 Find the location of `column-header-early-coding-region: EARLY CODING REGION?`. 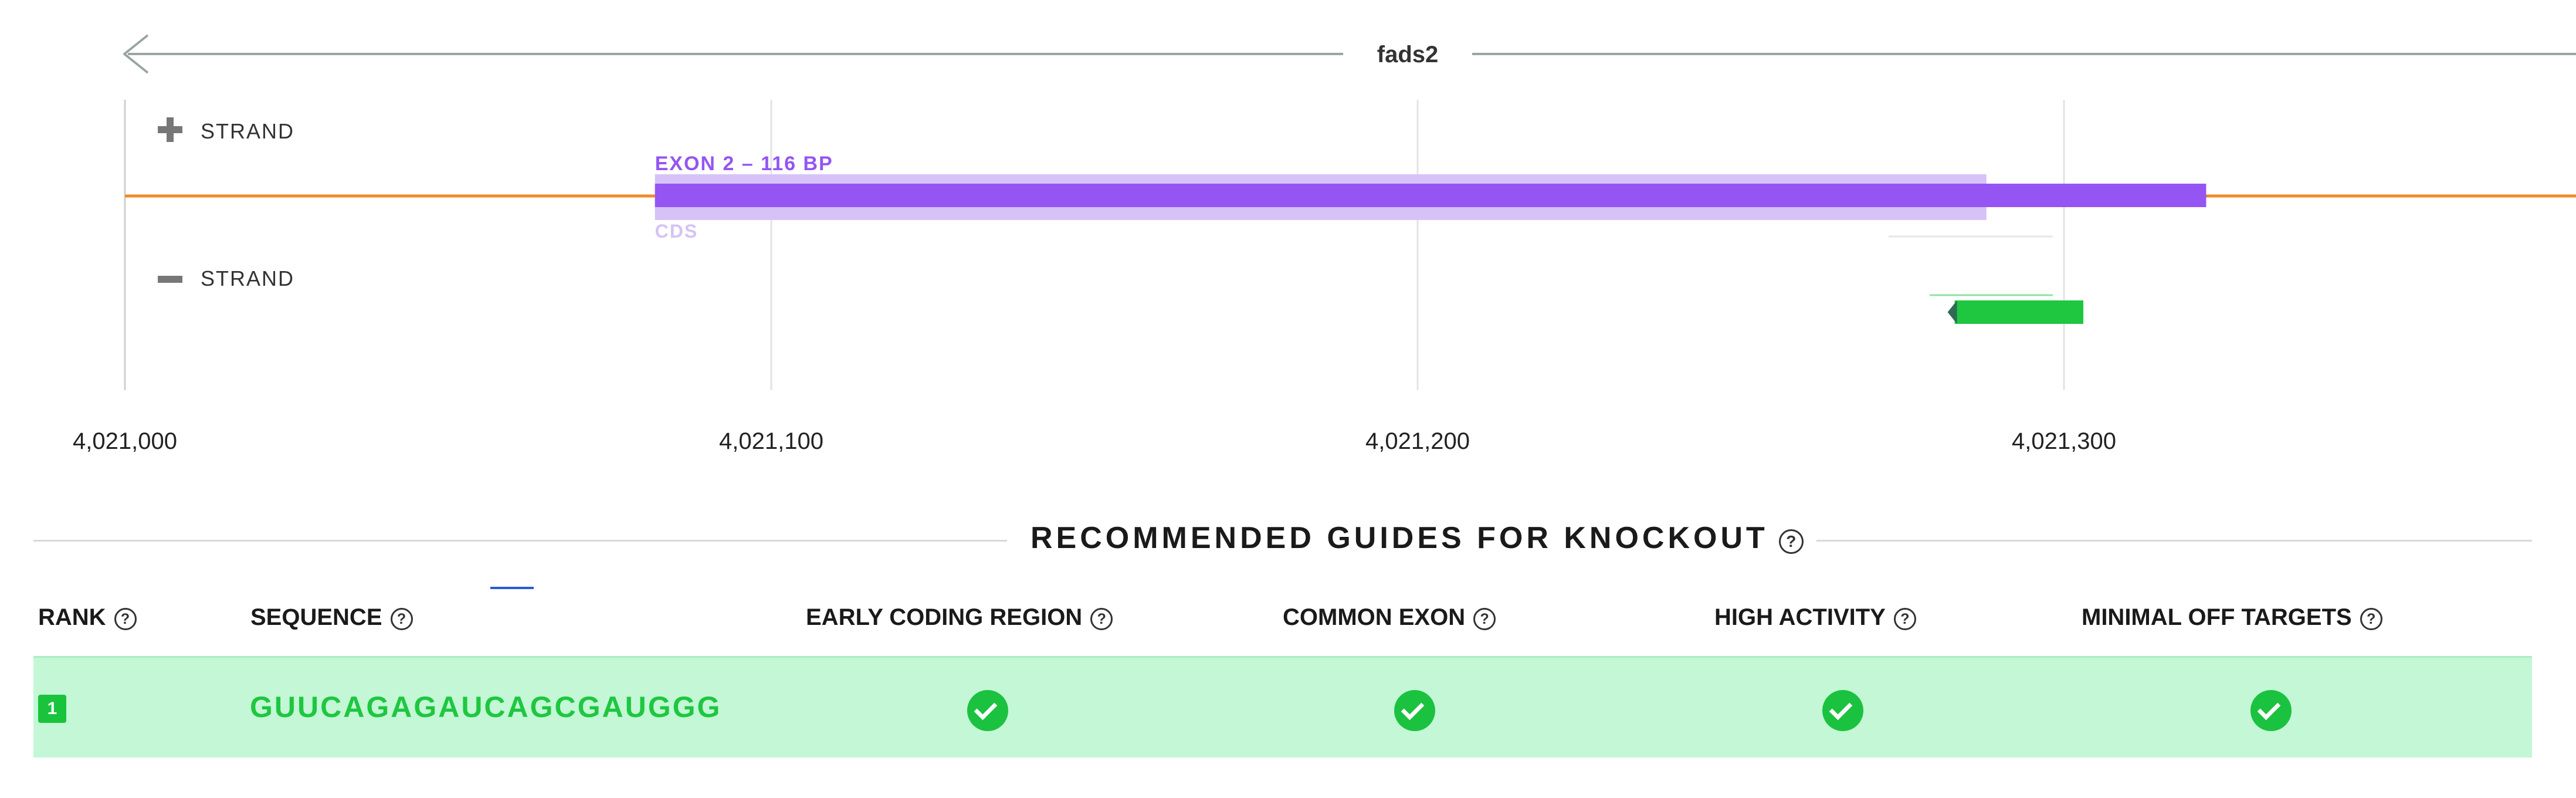

column-header-early-coding-region: EARLY CODING REGION? is located at coordinates (959, 617).